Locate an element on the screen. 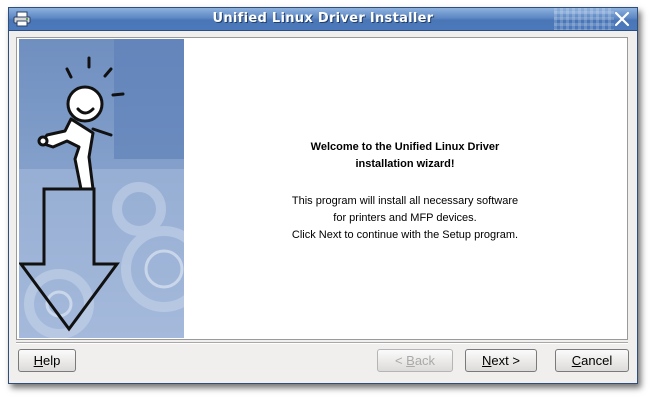 Image resolution: width=660 pixels, height=405 pixels. cancel-button-label: ancel is located at coordinates (597, 360).